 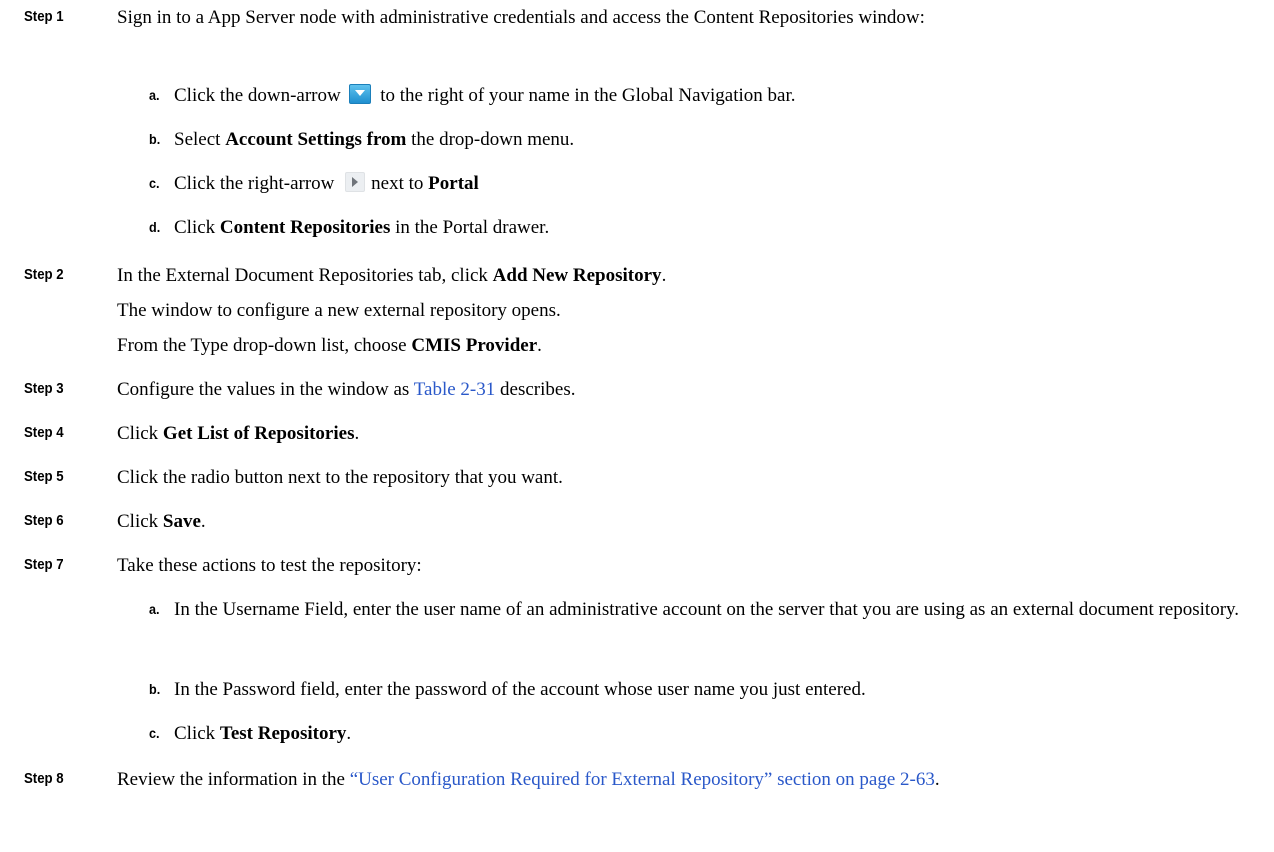 What do you see at coordinates (283, 733) in the screenshot?
I see `ui-term: Test Repository` at bounding box center [283, 733].